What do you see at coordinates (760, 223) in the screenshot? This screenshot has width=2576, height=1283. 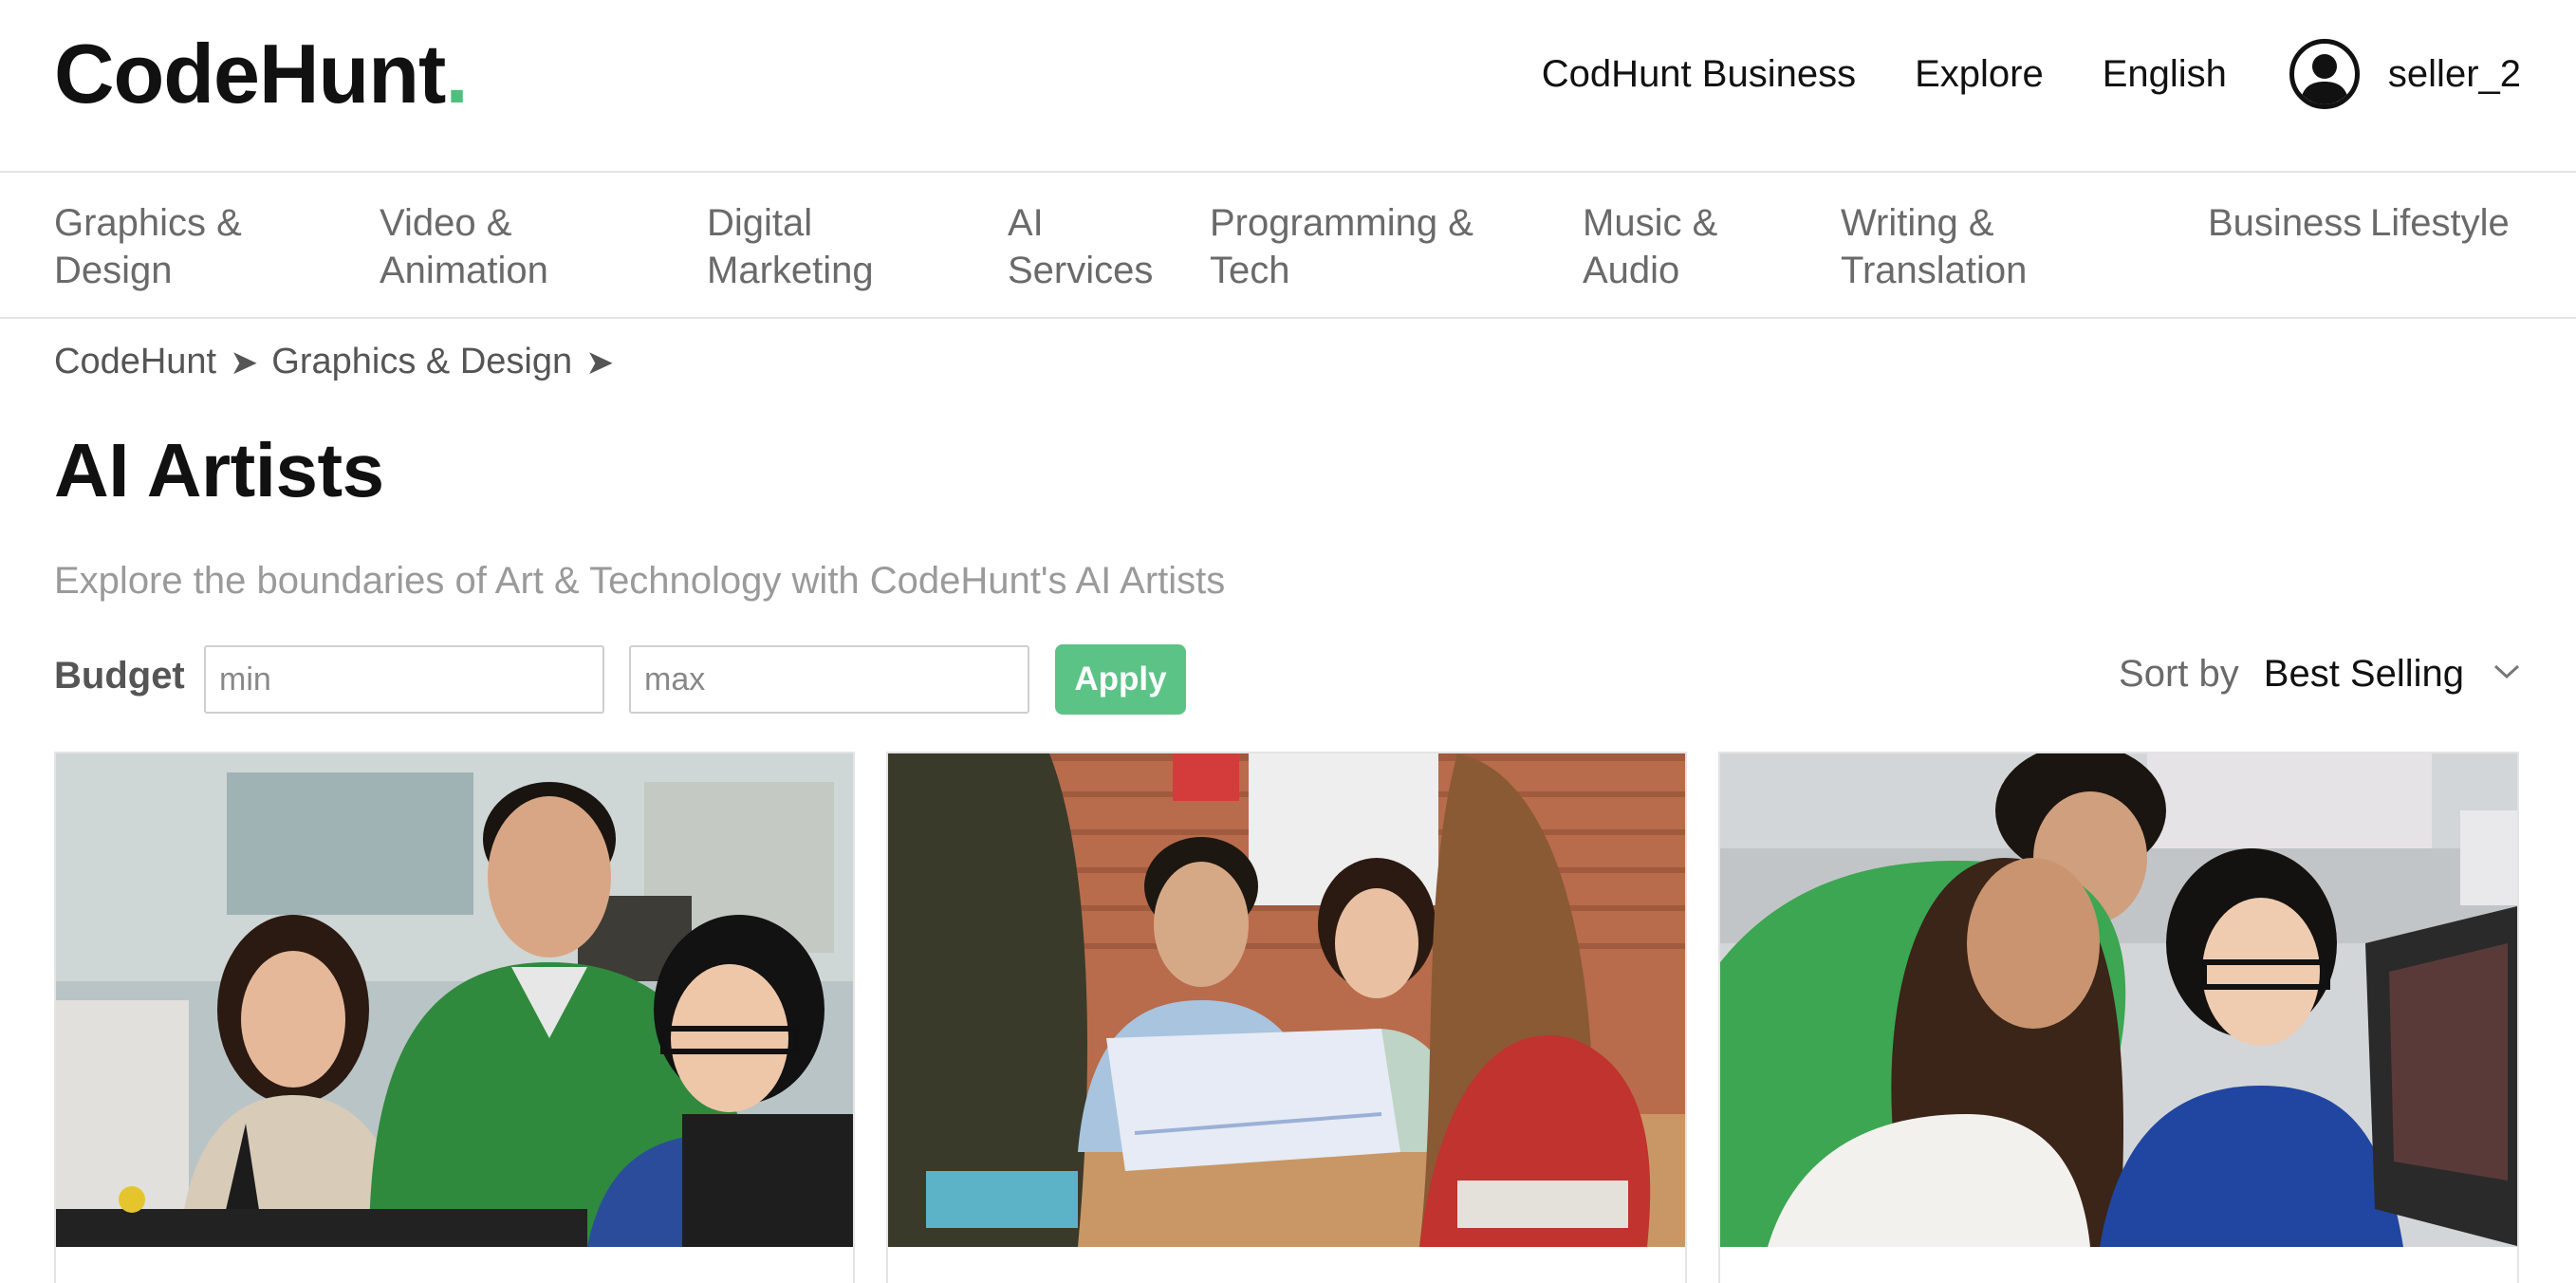 I see `category-label-line1: Digital` at bounding box center [760, 223].